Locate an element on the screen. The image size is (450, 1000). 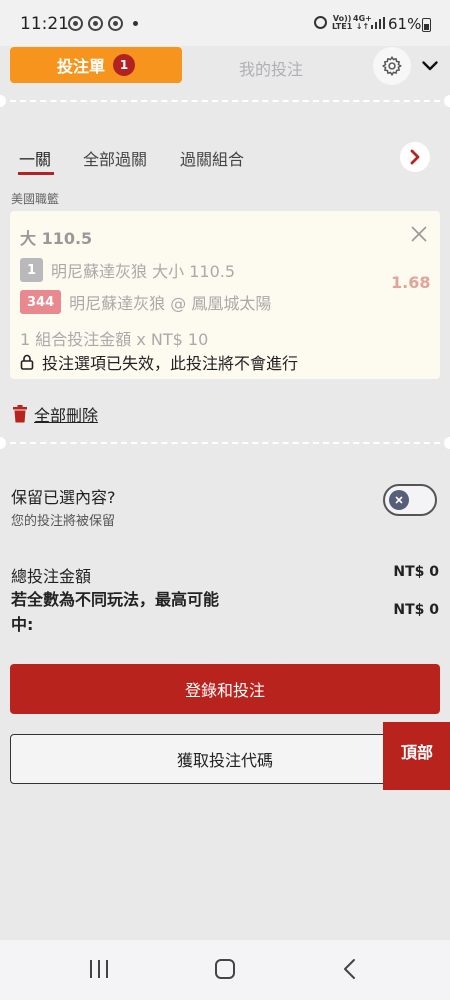
gear-icon is located at coordinates (391, 66).